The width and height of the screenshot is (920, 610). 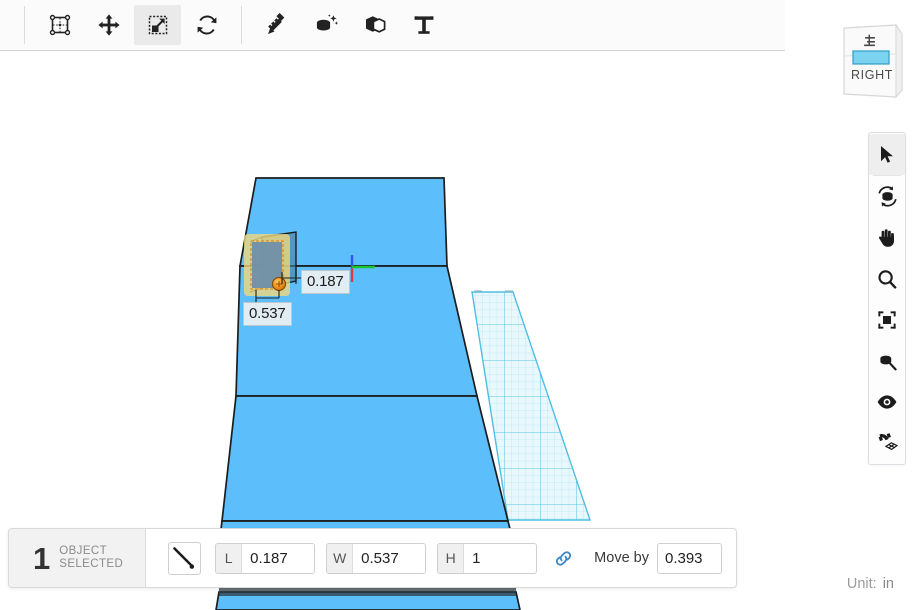 What do you see at coordinates (872, 75) in the screenshot?
I see `view-cube-label: RIGHT` at bounding box center [872, 75].